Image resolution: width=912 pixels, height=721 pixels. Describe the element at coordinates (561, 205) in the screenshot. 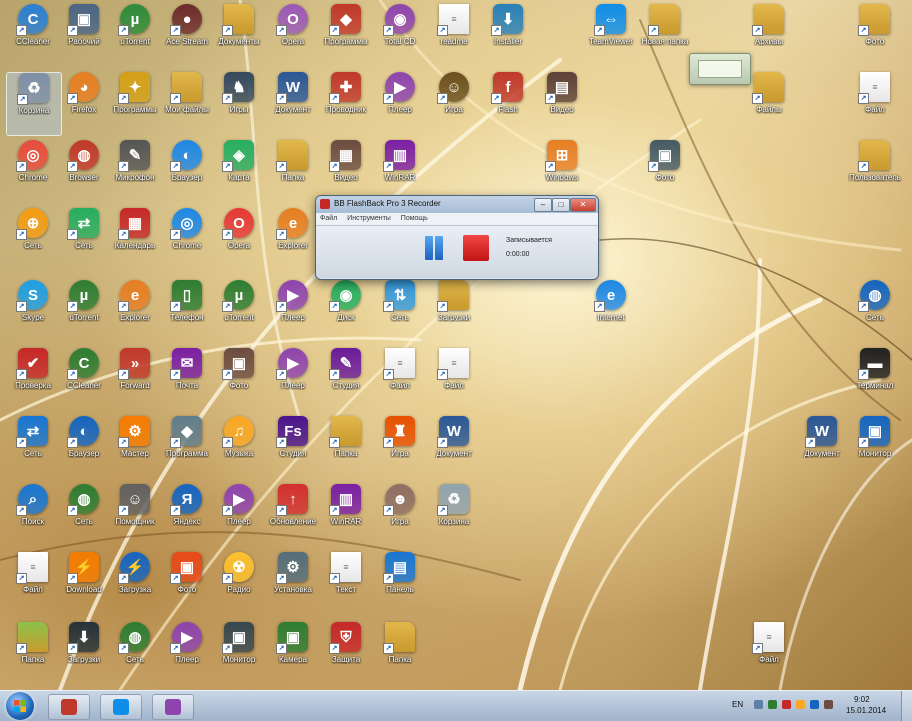

I see `maximize-button: □` at that location.